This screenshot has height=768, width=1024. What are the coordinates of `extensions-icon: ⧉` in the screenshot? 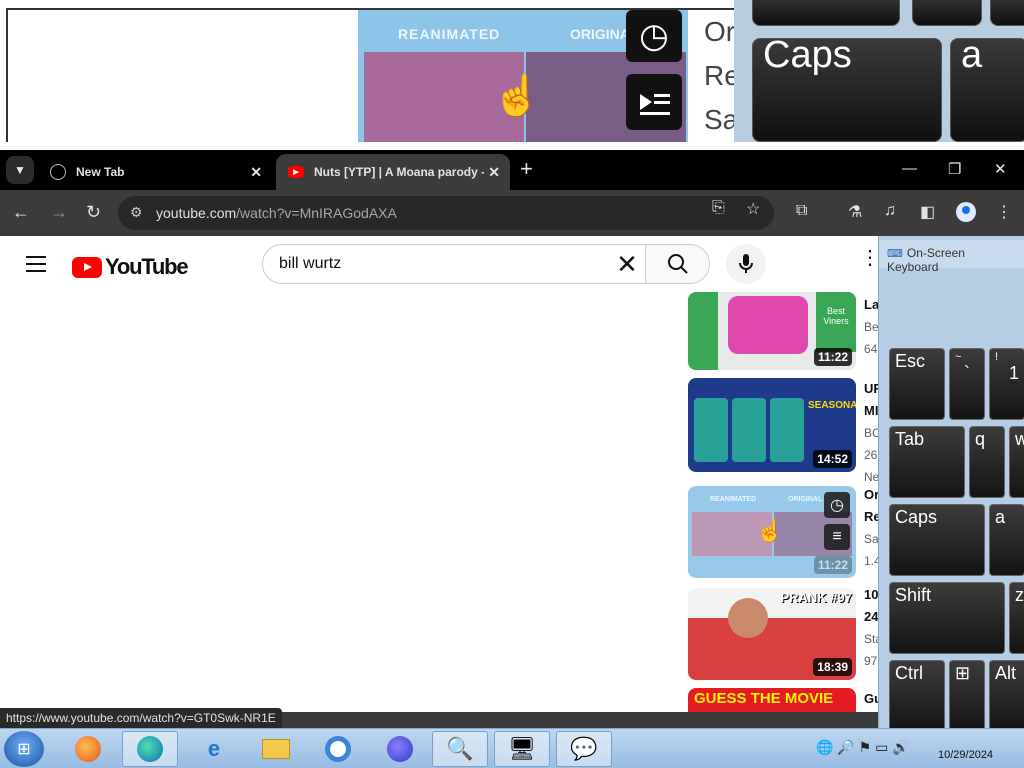 It's located at (801, 211).